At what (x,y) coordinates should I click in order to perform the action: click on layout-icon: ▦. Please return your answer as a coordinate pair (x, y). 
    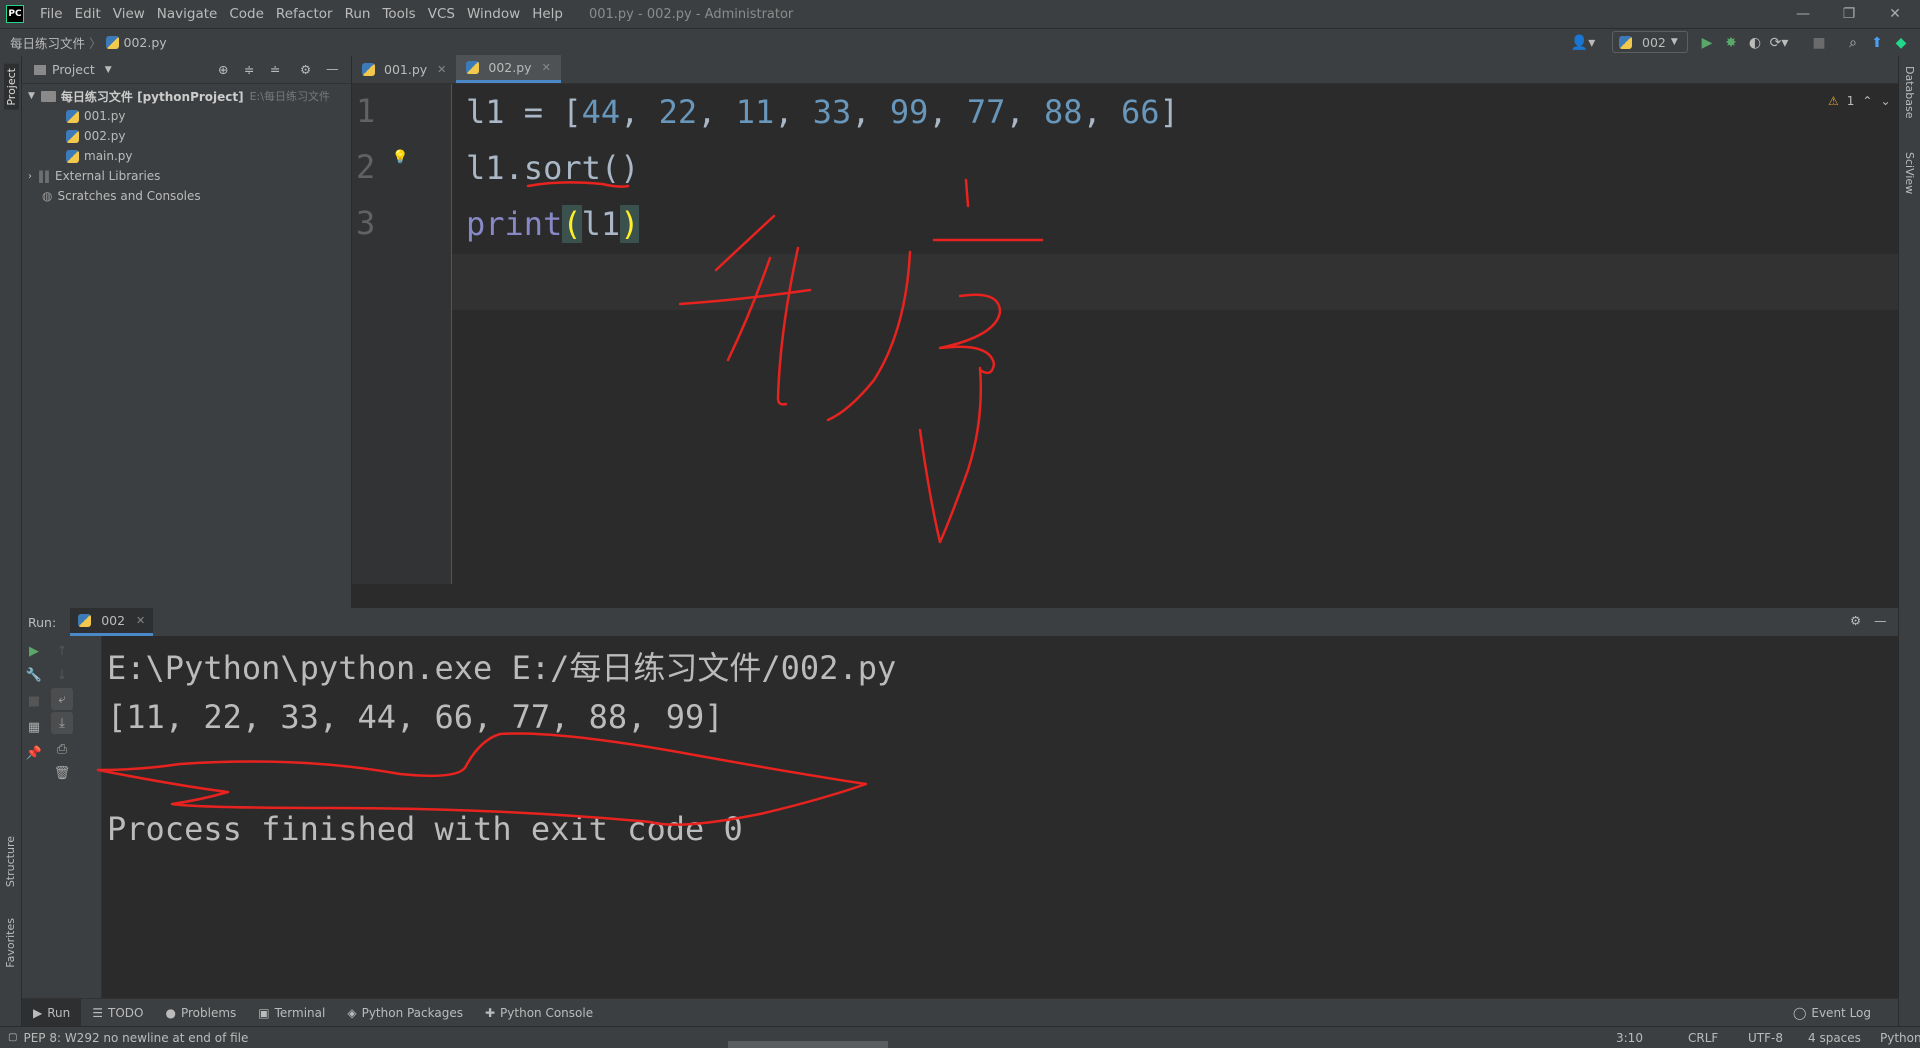
    Looking at the image, I should click on (34, 727).